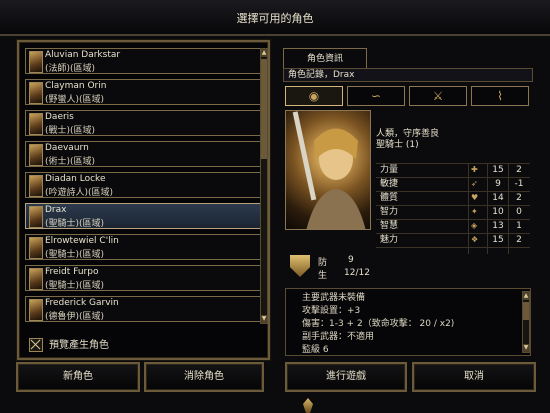  What do you see at coordinates (474, 225) in the screenshot?
I see `wisdom-icon: ◈` at bounding box center [474, 225].